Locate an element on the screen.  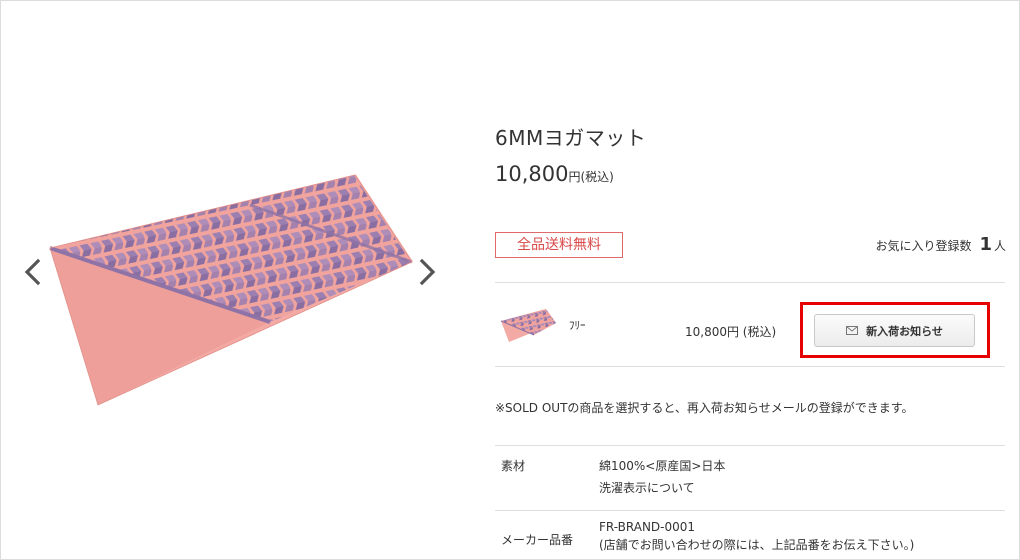
favorite-count-number: 1 is located at coordinates (985, 244).